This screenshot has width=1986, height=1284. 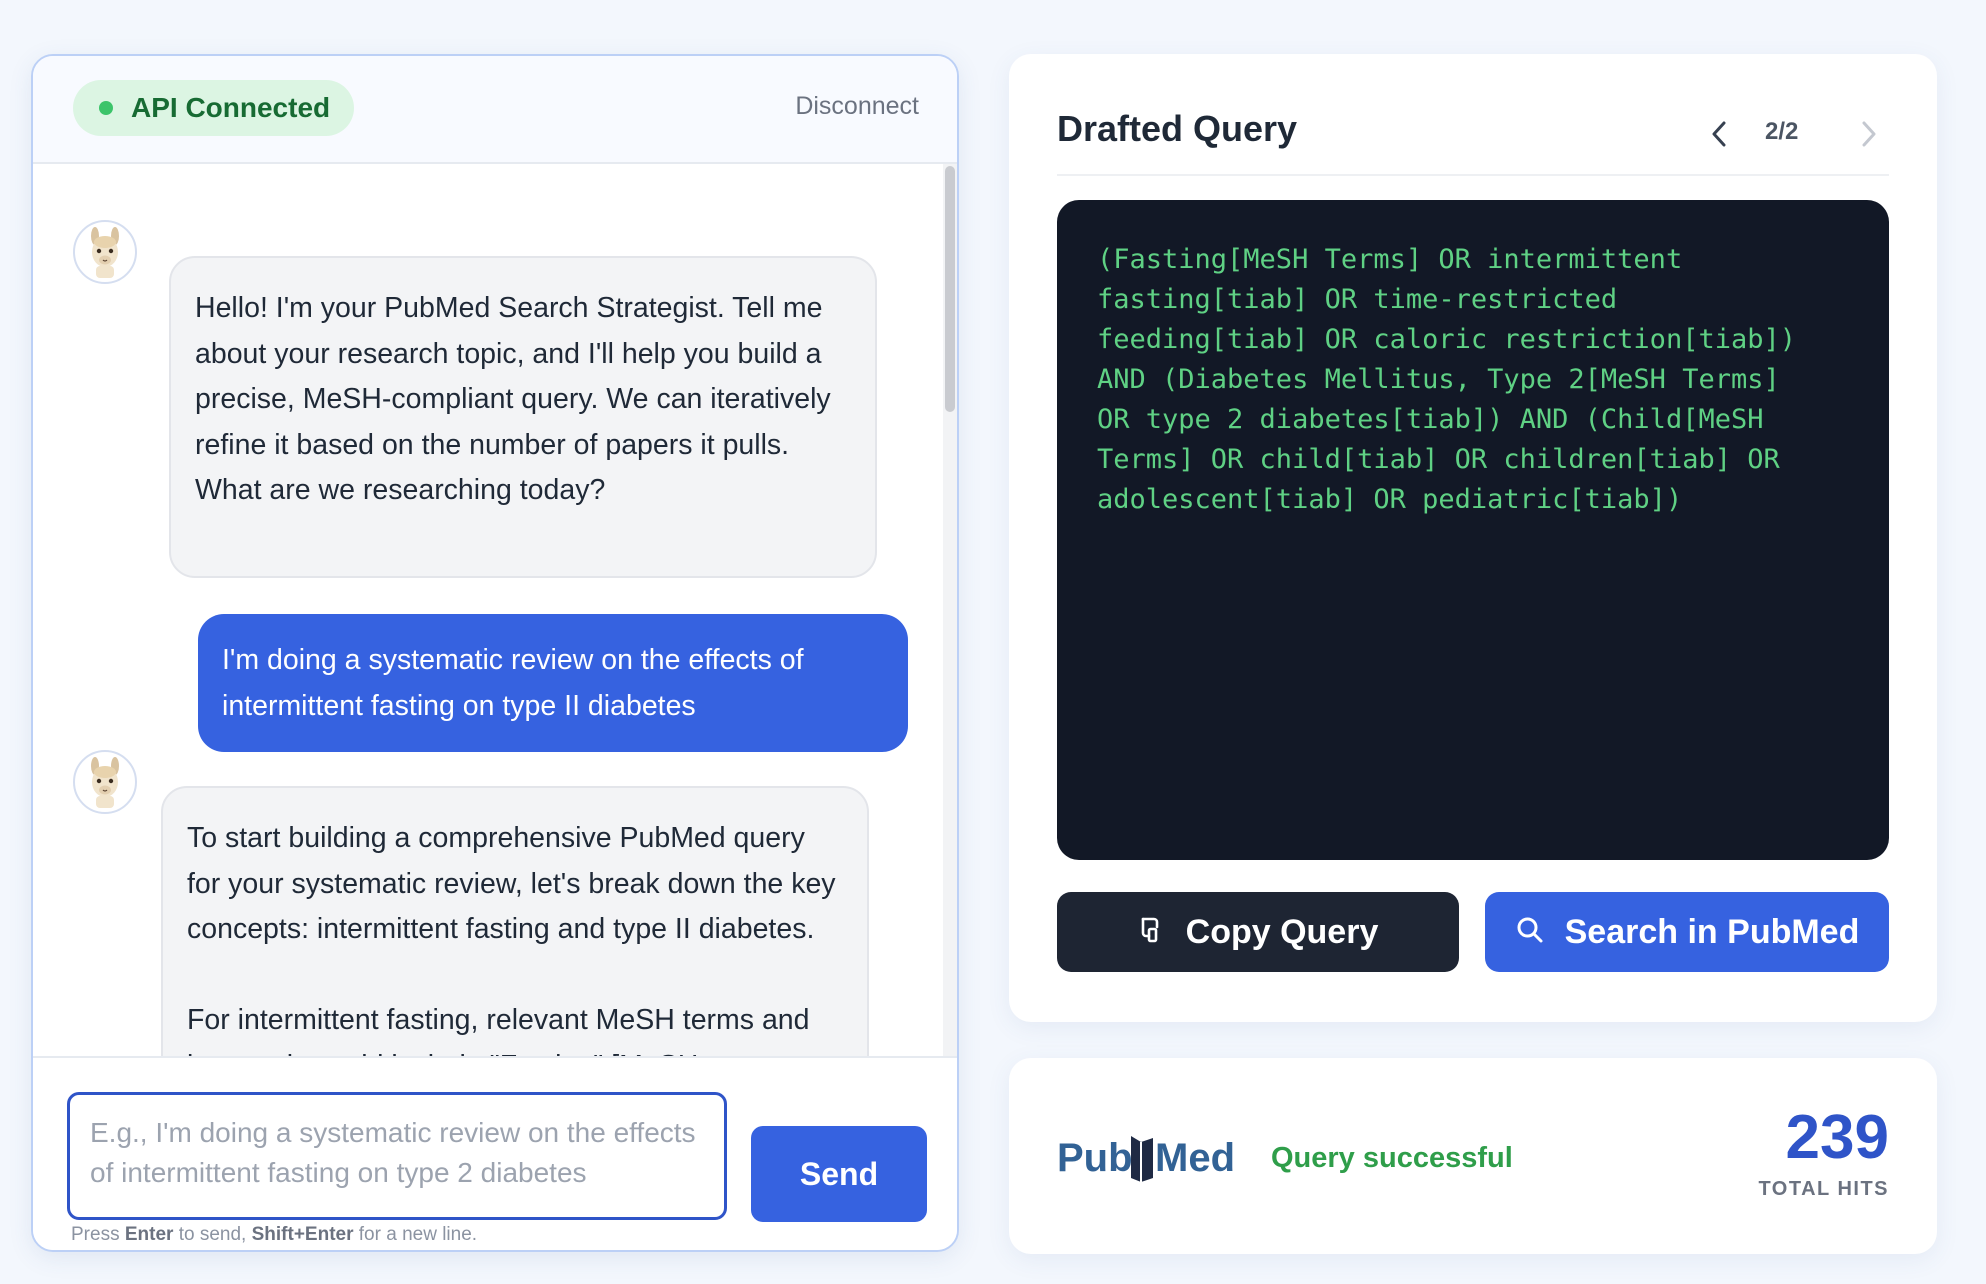 I want to click on status-dot-icon, so click(x=106, y=108).